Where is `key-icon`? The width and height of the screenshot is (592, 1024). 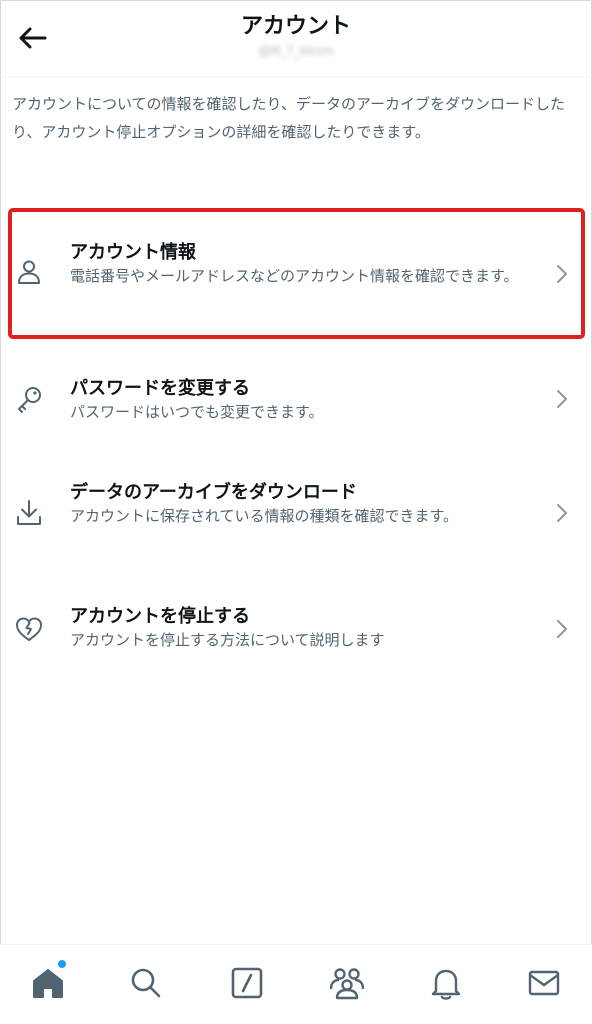
key-icon is located at coordinates (29, 400).